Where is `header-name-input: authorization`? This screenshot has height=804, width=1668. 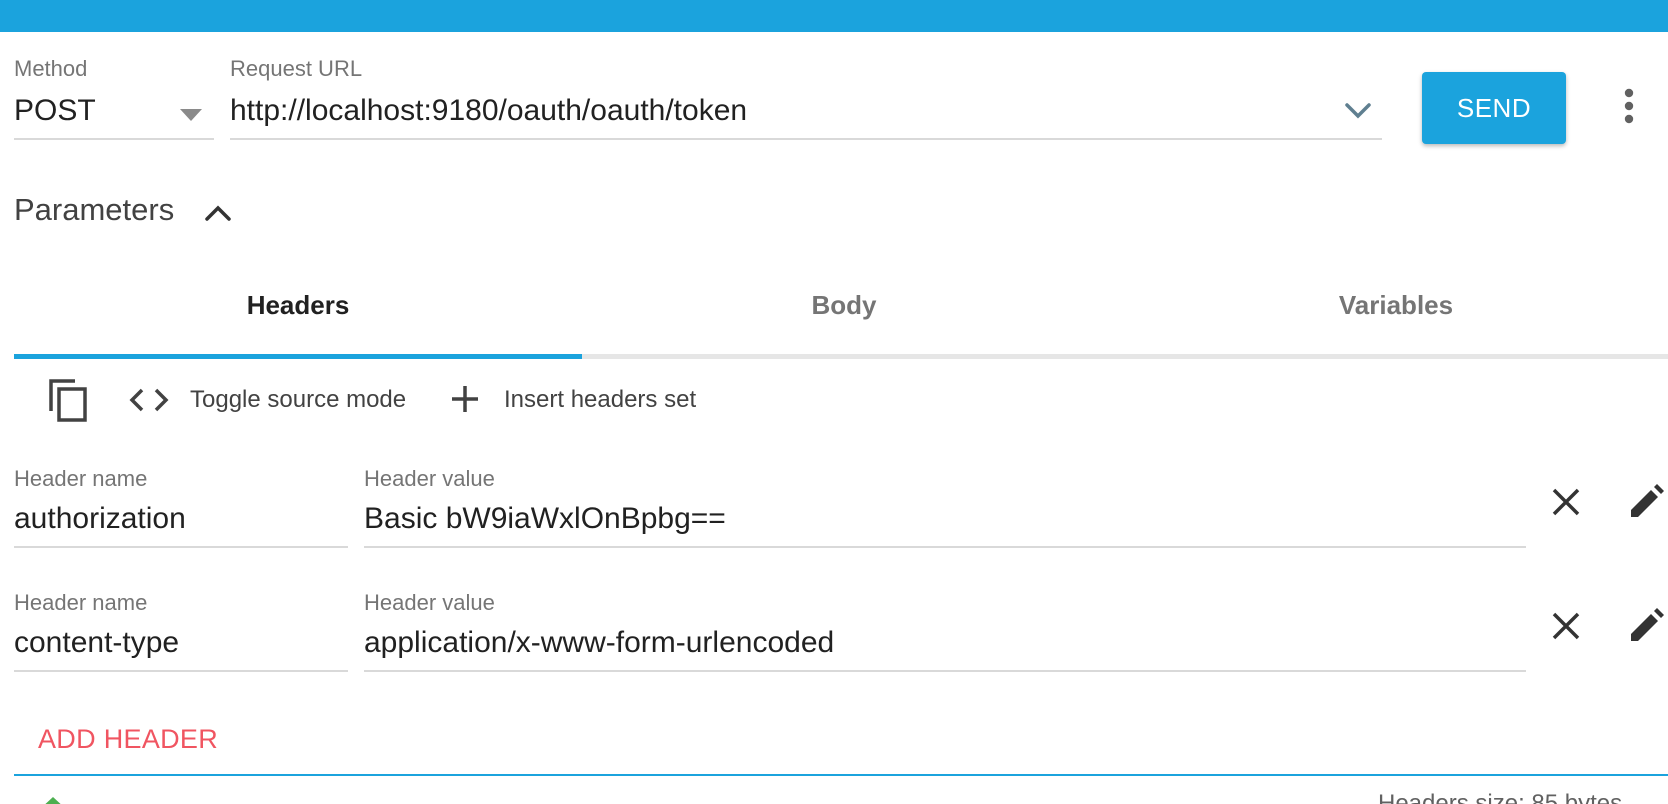
header-name-input: authorization is located at coordinates (181, 524).